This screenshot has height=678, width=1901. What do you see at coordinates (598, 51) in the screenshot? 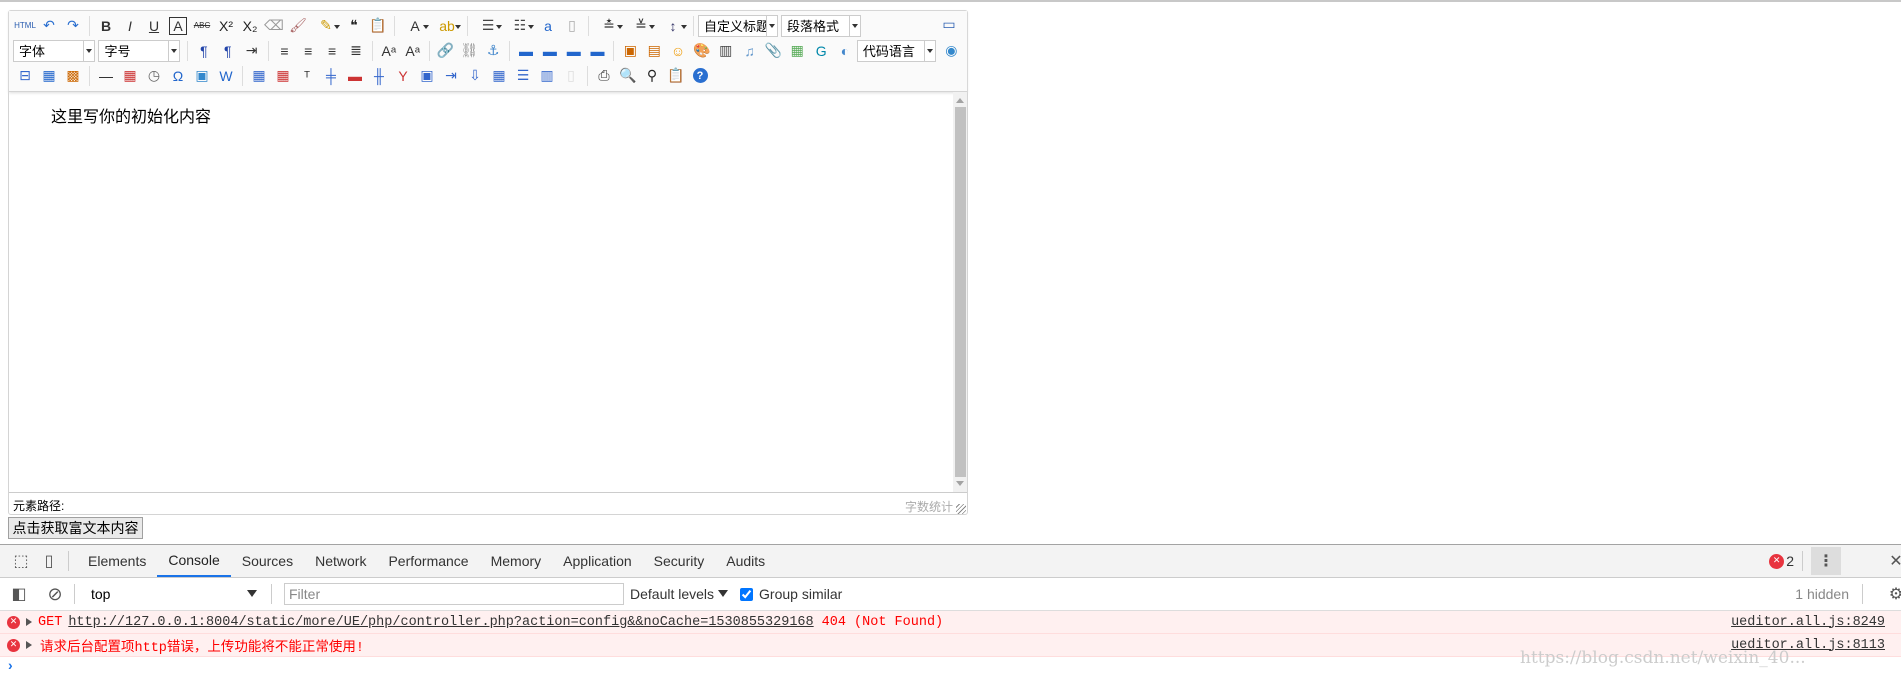
I see `imagecenter-icon: ▬` at bounding box center [598, 51].